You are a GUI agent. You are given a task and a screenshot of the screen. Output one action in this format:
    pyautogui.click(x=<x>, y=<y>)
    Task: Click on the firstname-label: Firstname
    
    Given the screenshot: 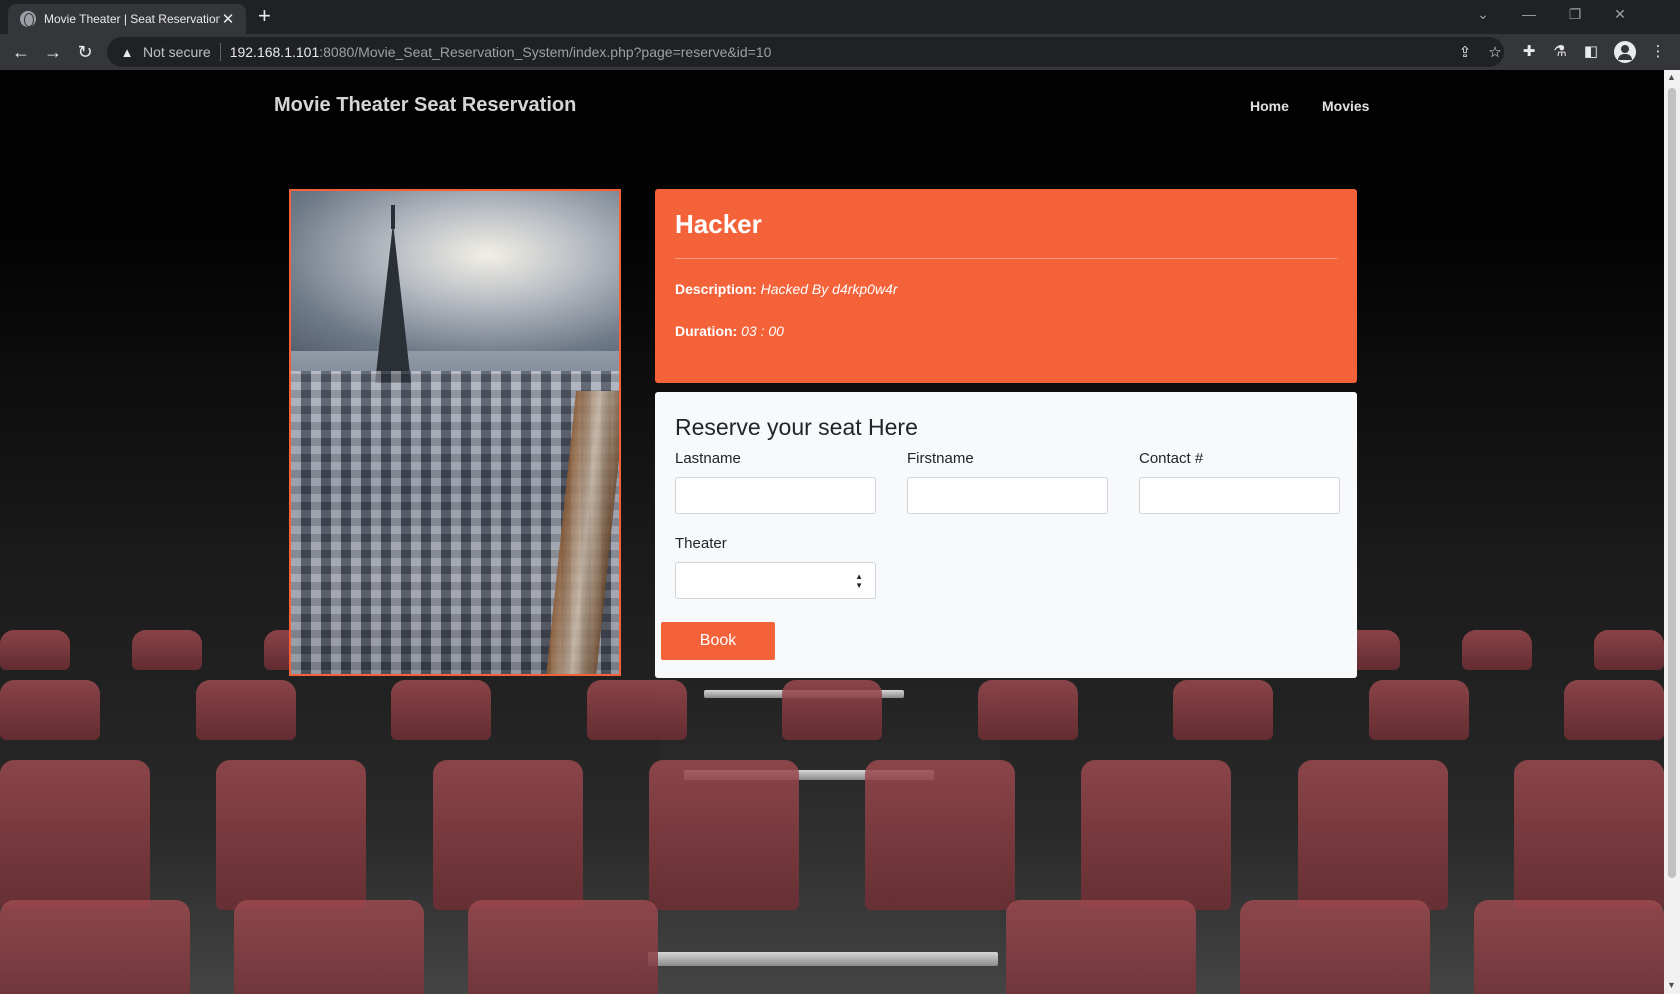 What is the action you would take?
    pyautogui.click(x=940, y=458)
    